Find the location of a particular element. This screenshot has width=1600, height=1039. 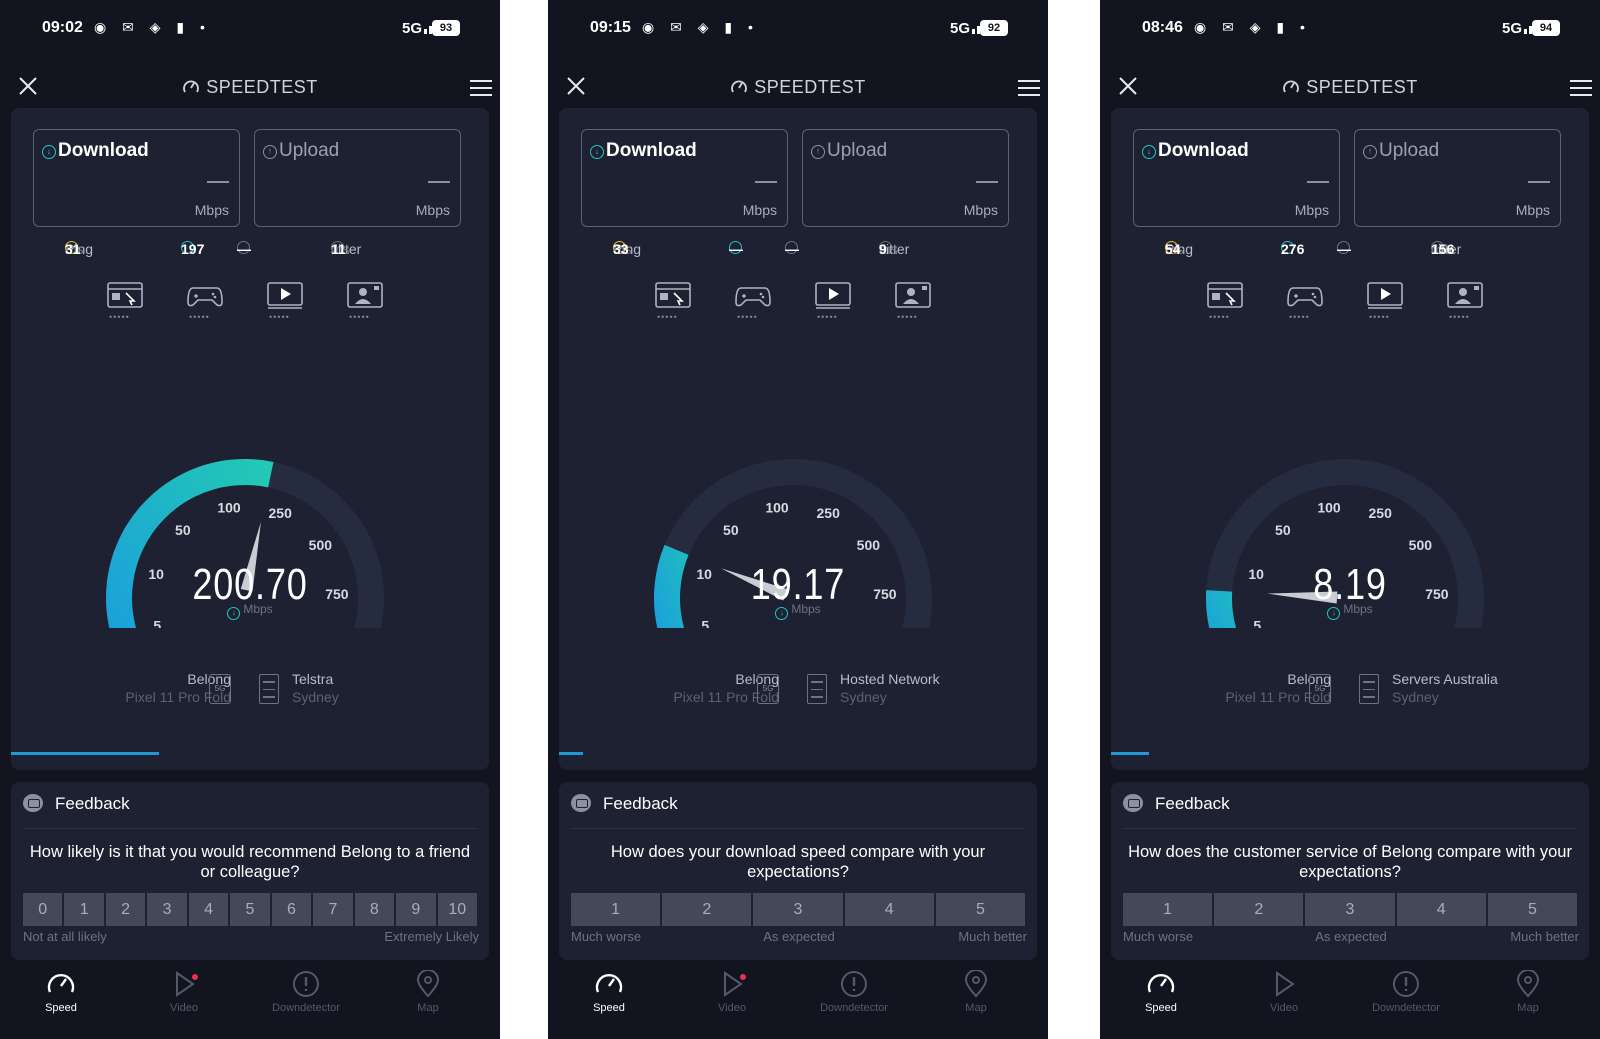

jitter-value: 156 is located at coordinates (1443, 249).